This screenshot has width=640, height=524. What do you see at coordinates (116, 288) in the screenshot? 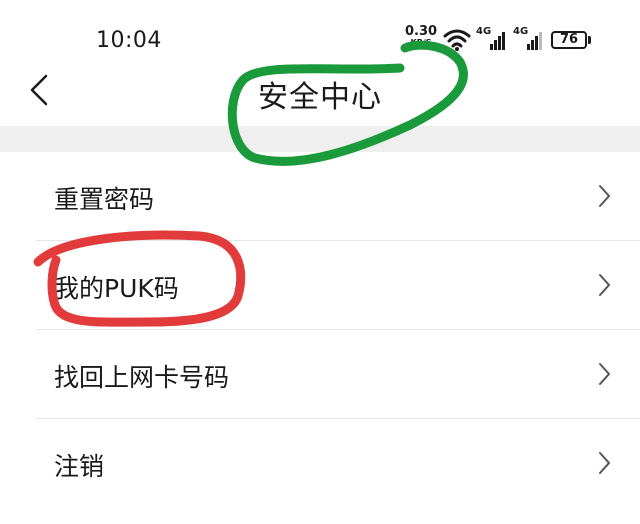
I see `menu-item-label: 我的PUK码` at bounding box center [116, 288].